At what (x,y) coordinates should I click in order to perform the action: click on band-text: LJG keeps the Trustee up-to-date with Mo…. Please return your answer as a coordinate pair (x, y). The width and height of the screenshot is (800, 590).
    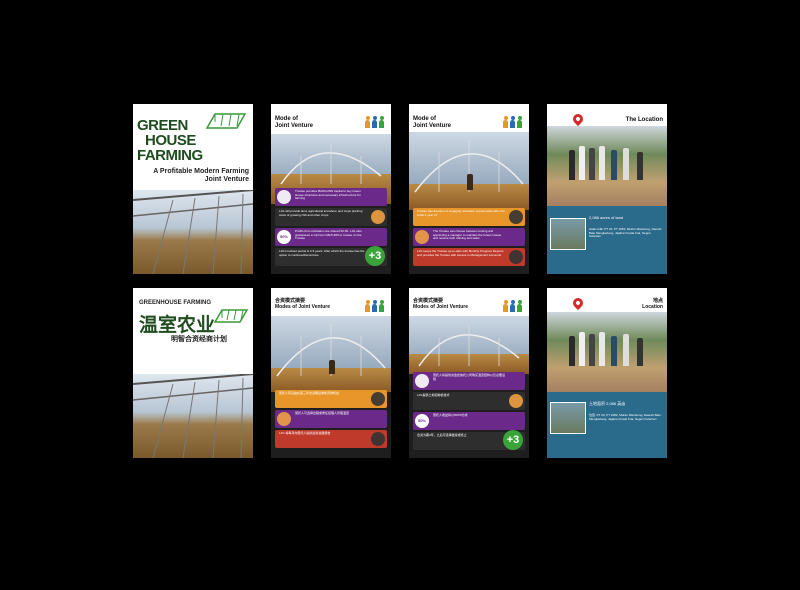
    Looking at the image, I should click on (460, 253).